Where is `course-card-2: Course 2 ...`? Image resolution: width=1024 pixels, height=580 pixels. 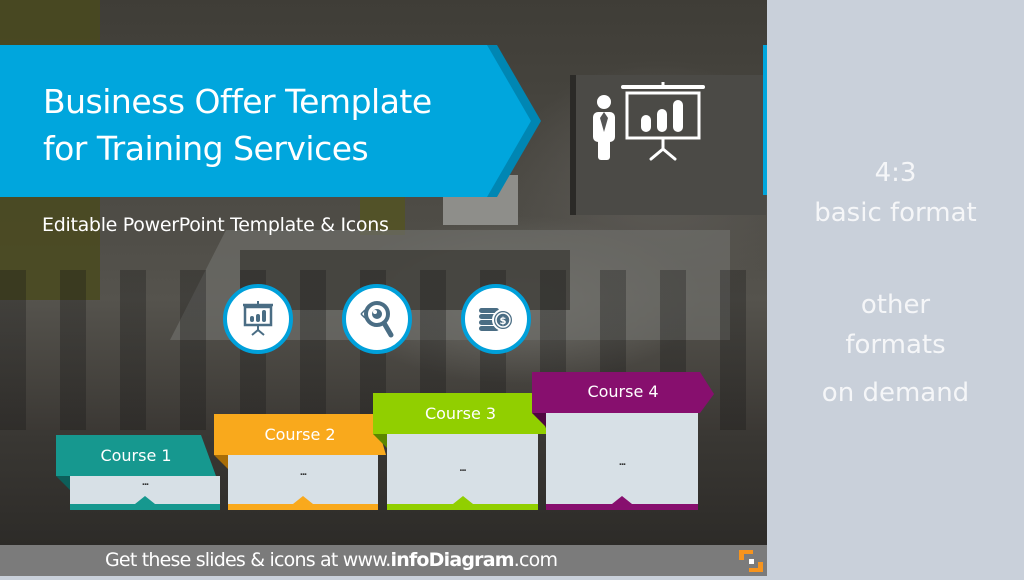
course-card-2: Course 2 ... is located at coordinates (300, 462).